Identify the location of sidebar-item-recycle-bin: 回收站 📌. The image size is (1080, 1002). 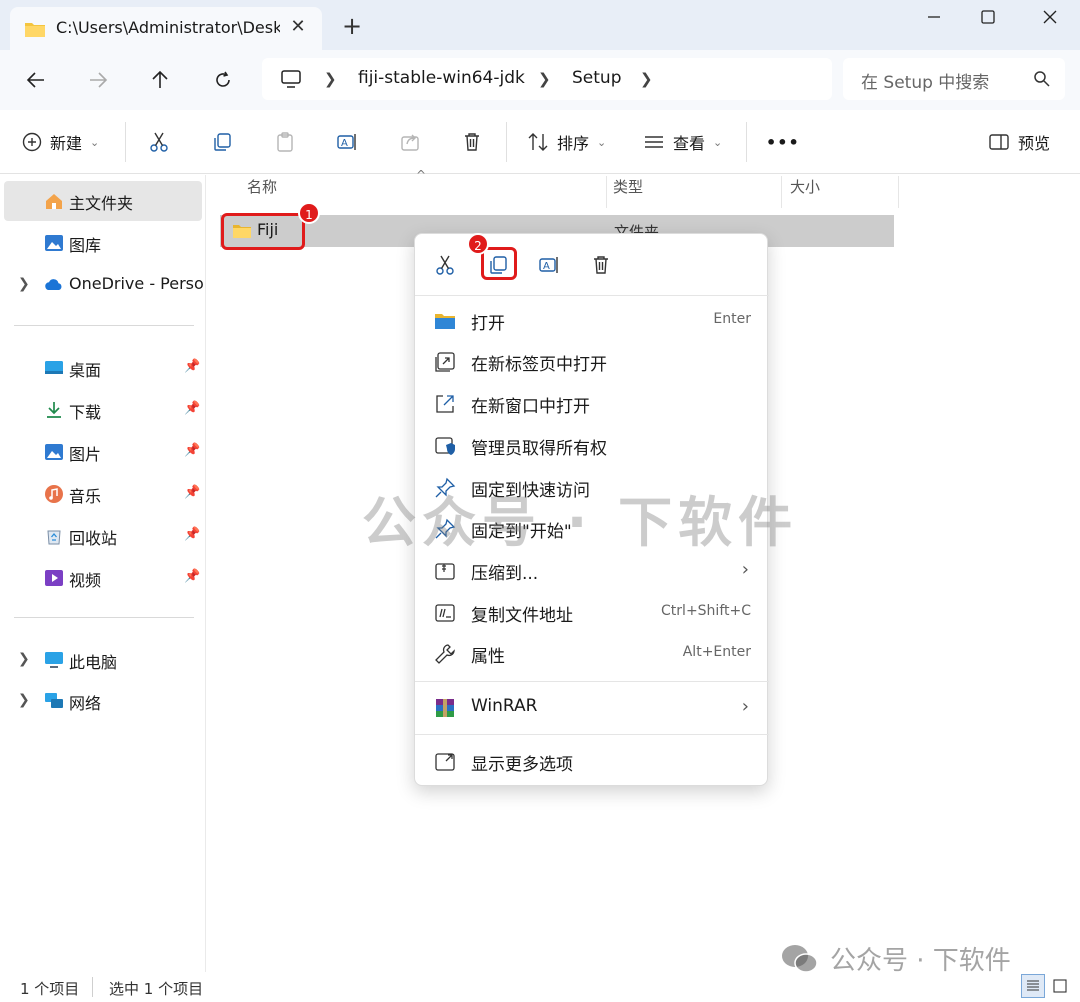
(103, 536).